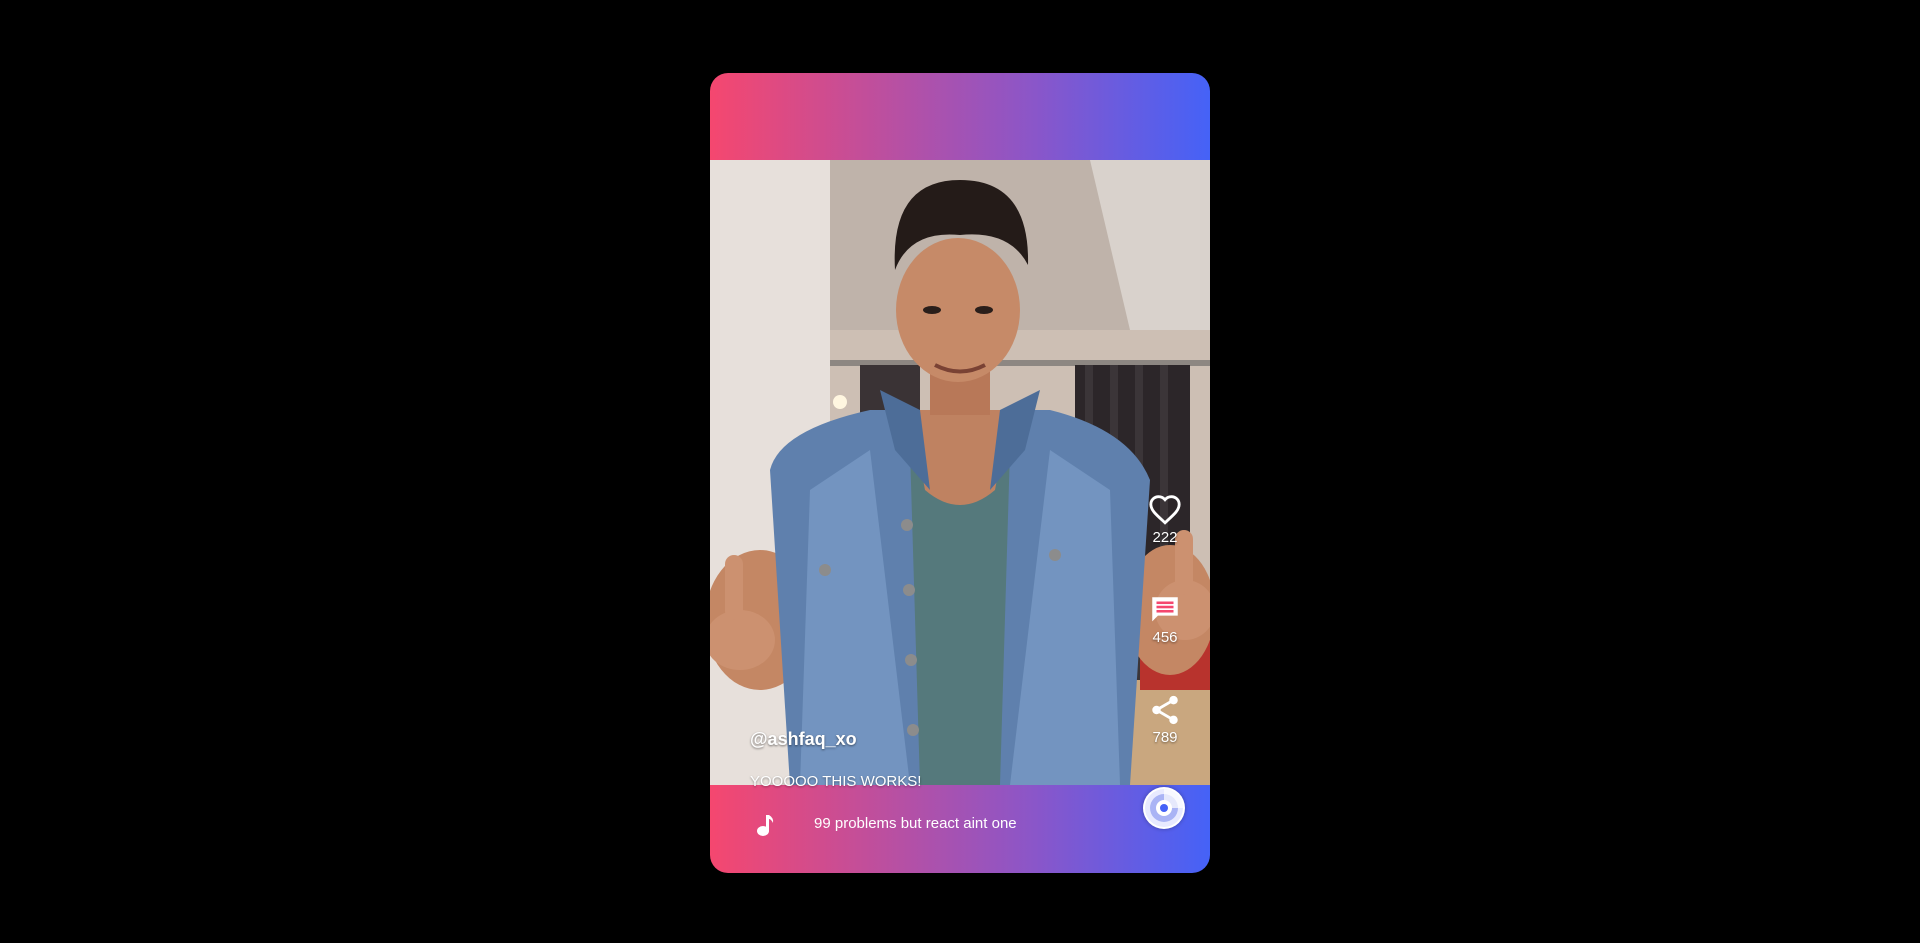 This screenshot has height=943, width=1920. What do you see at coordinates (1165, 510) in the screenshot?
I see `heart-icon` at bounding box center [1165, 510].